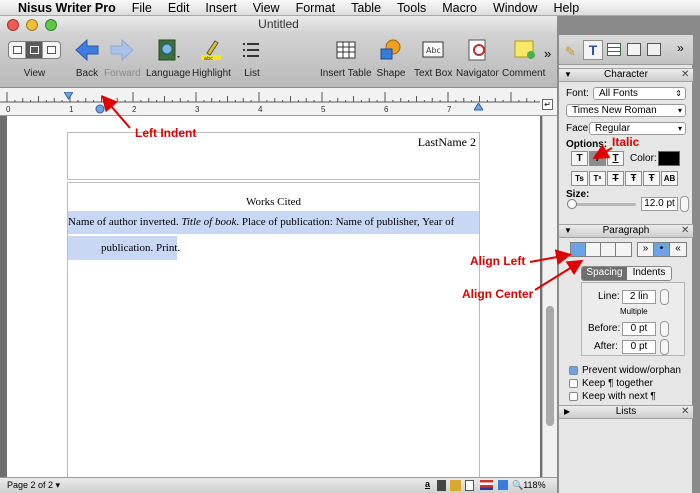 This screenshot has height=493, width=700. What do you see at coordinates (626, 142) in the screenshot?
I see `italic-annotation: Italic` at bounding box center [626, 142].